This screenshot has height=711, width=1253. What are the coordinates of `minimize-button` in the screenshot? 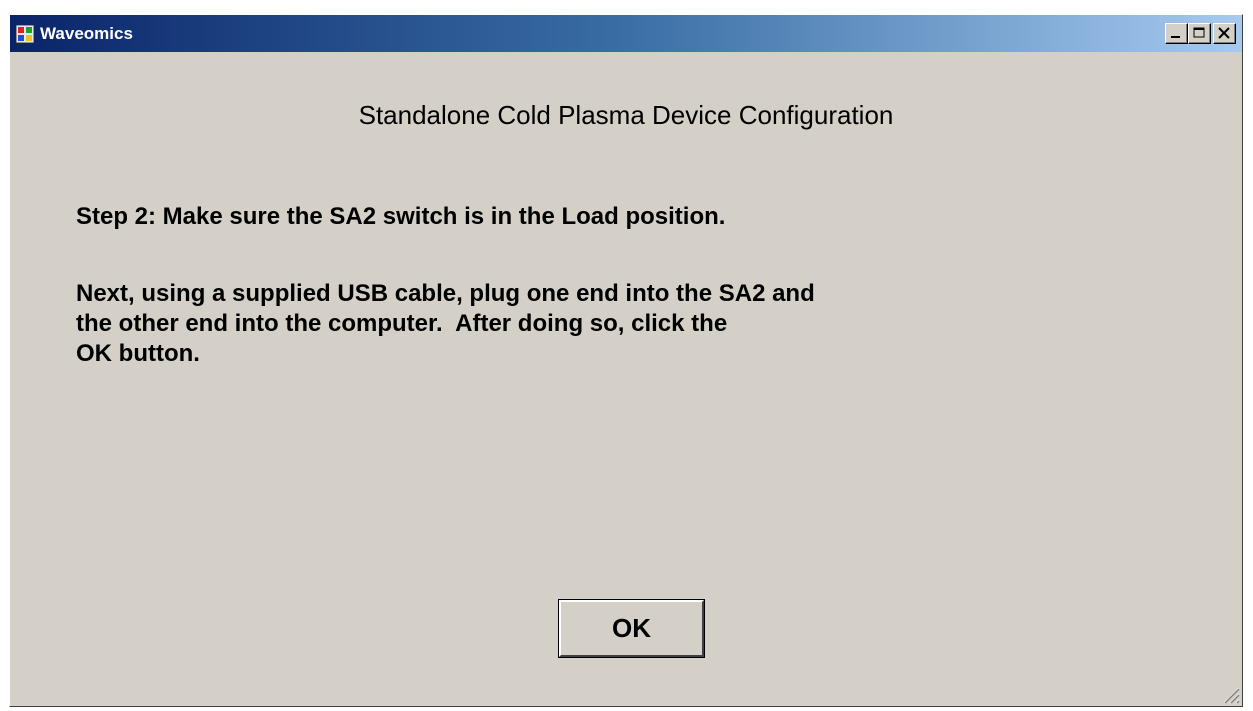 It's located at (1176, 33).